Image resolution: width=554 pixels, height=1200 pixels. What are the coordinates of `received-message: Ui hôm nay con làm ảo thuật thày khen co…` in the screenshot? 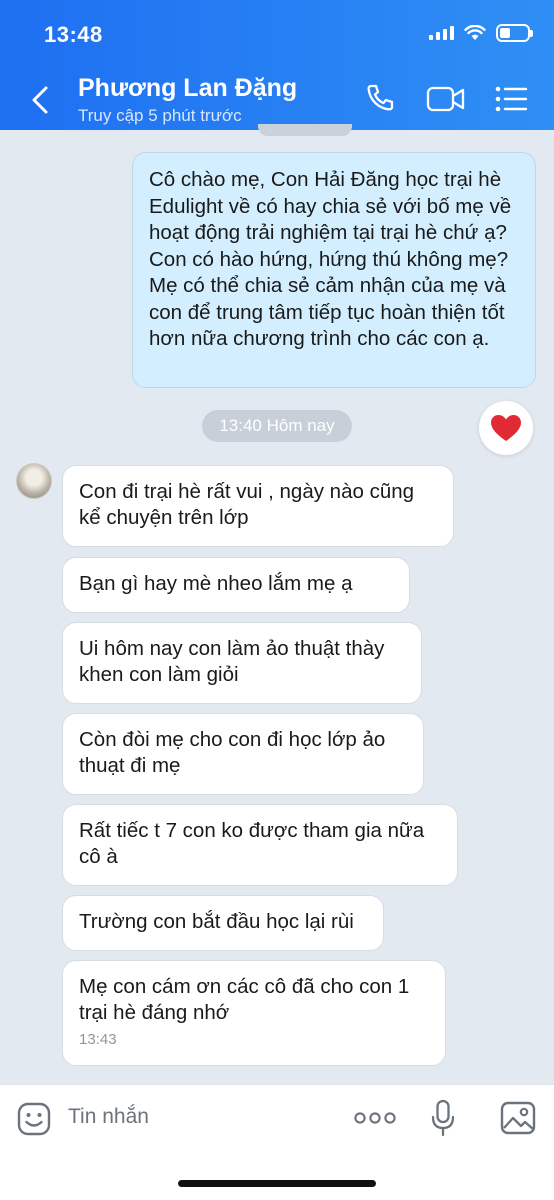 It's located at (242, 663).